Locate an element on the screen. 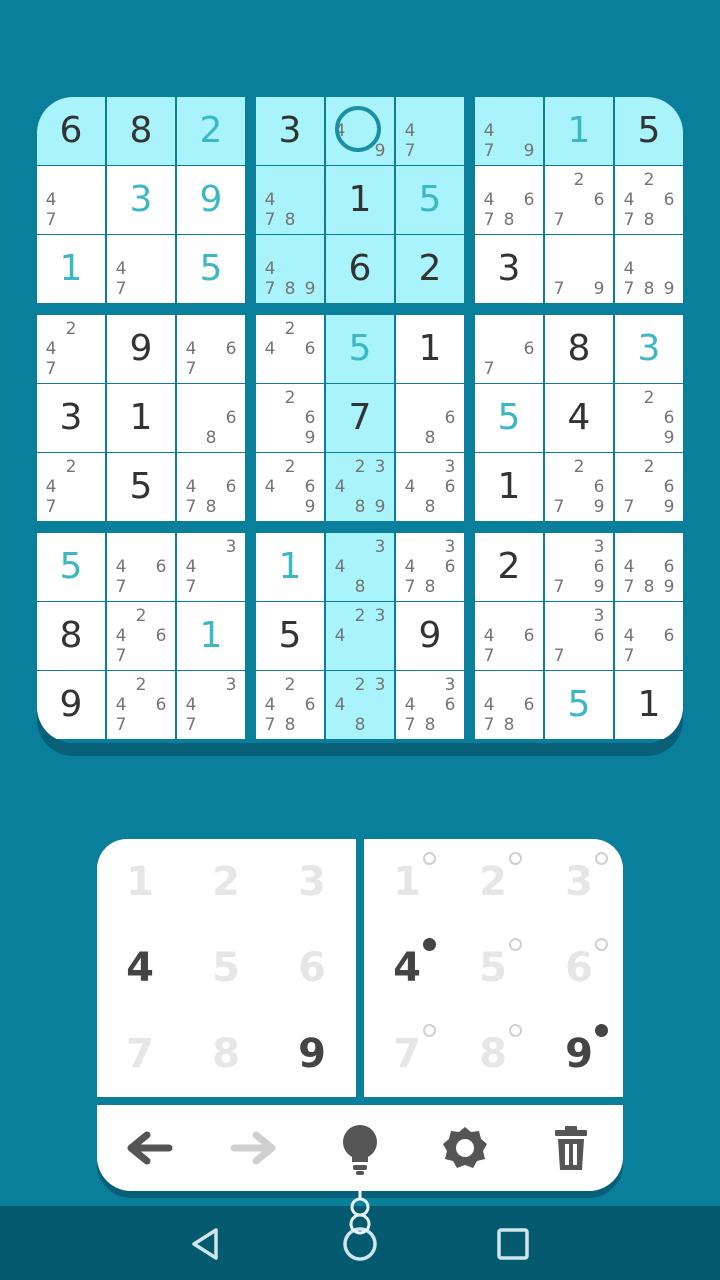  cell-r2c5: 1 is located at coordinates (360, 200).